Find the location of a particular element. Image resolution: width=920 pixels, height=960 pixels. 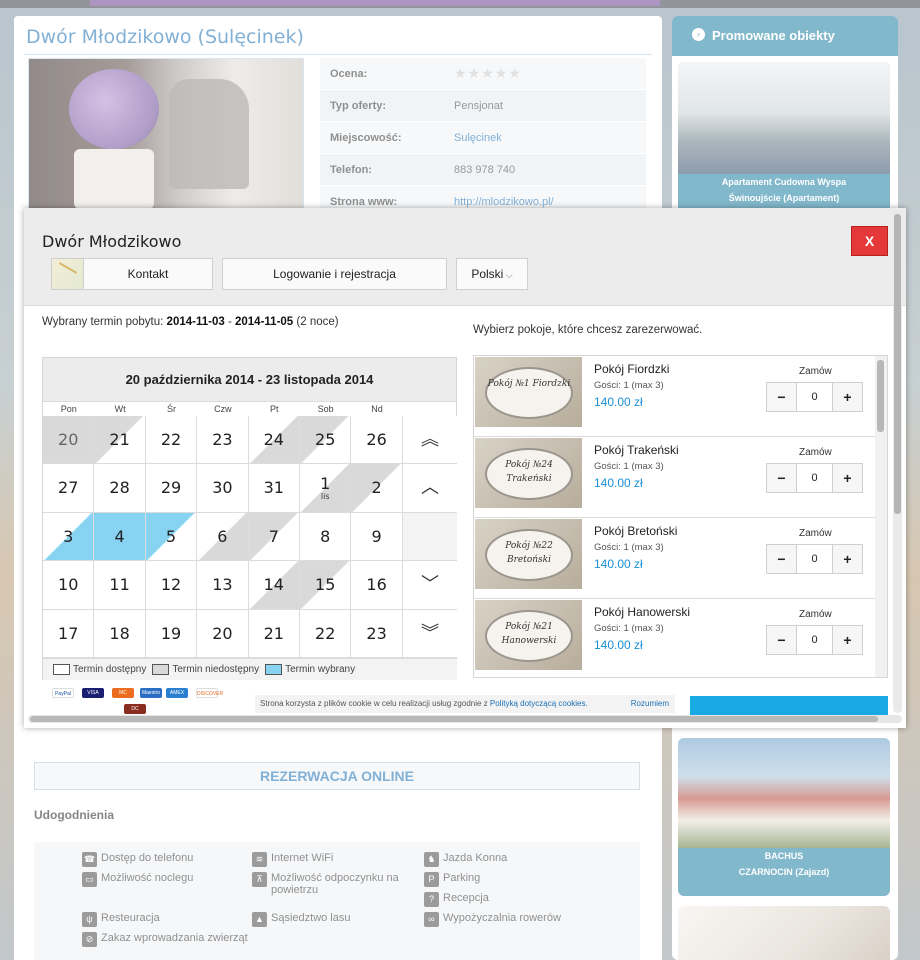

modal-vertical-scrollbar is located at coordinates (897, 461).